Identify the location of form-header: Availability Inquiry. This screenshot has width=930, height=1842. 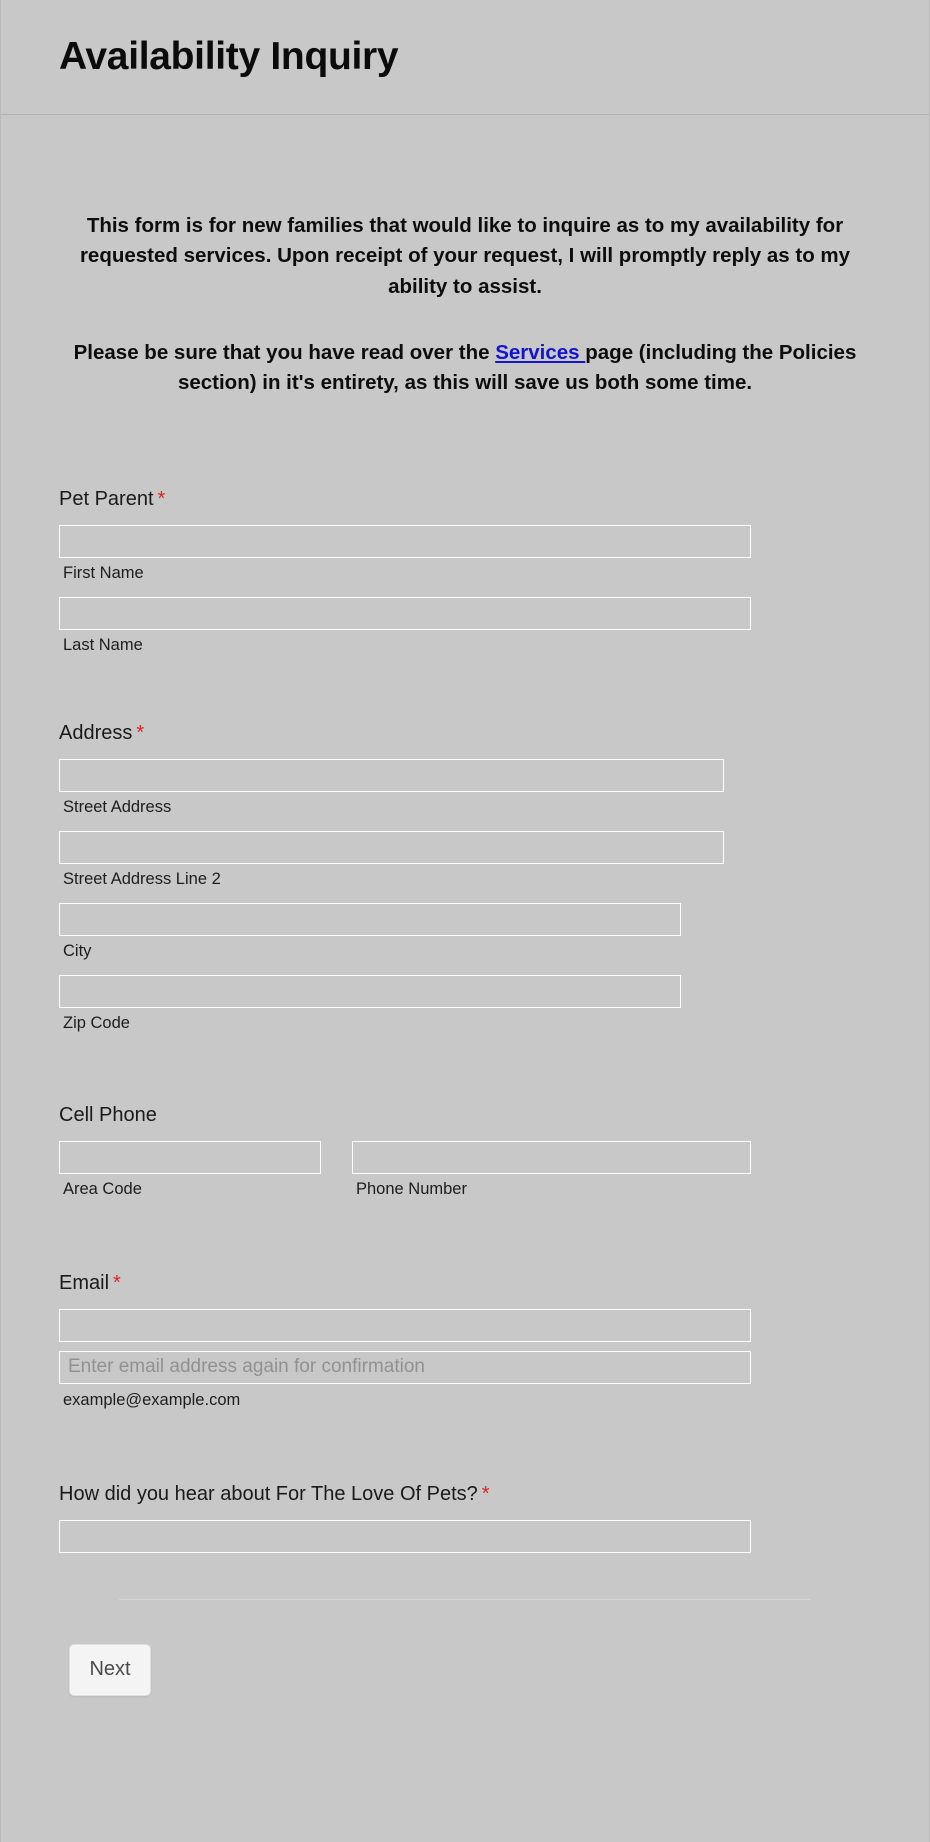
(465, 57).